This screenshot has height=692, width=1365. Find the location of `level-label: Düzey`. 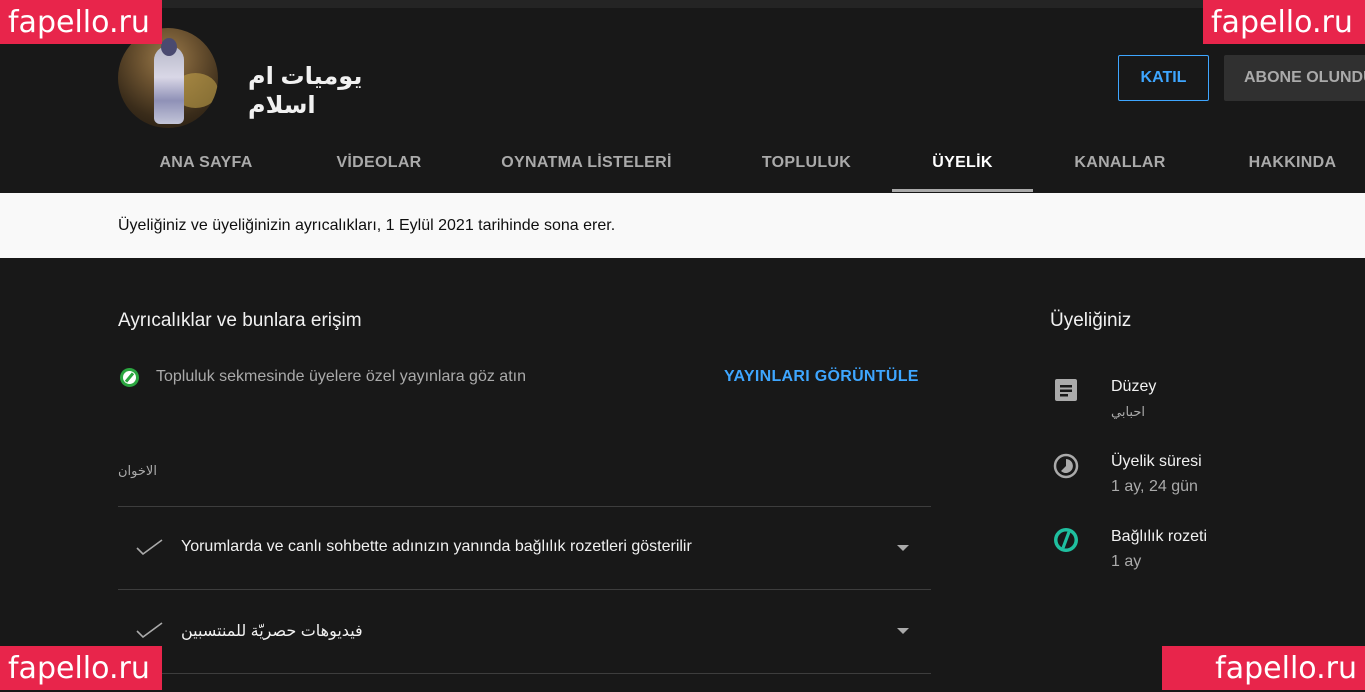

level-label: Düzey is located at coordinates (1134, 386).